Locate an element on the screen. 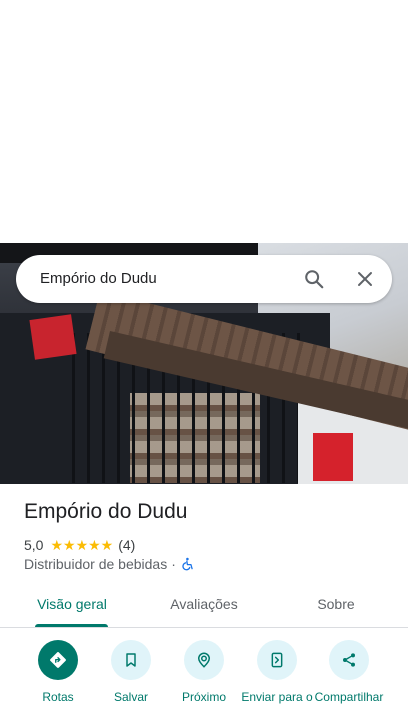 The height and width of the screenshot is (726, 408). tab-overview: Visão geral is located at coordinates (72, 606).